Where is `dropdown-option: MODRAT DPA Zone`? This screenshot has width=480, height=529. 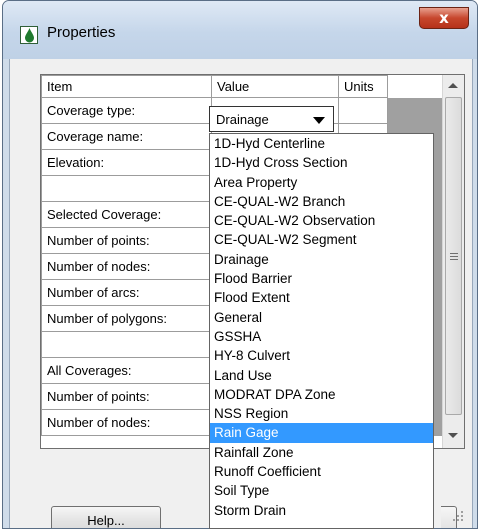
dropdown-option: MODRAT DPA Zone is located at coordinates (321, 394).